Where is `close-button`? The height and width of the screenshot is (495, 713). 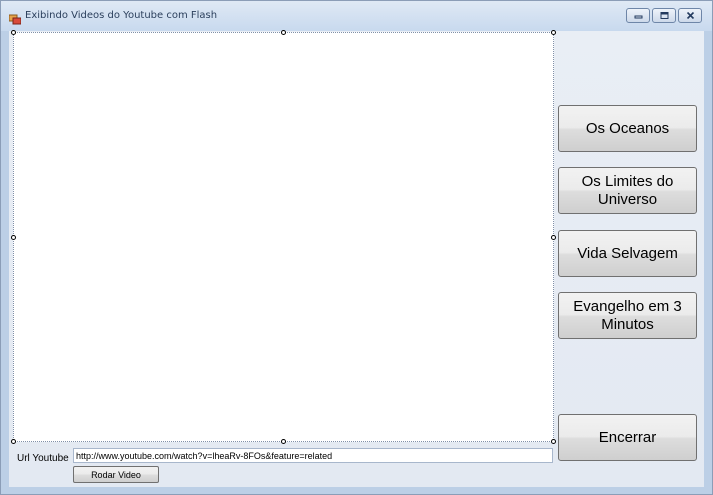 close-button is located at coordinates (690, 15).